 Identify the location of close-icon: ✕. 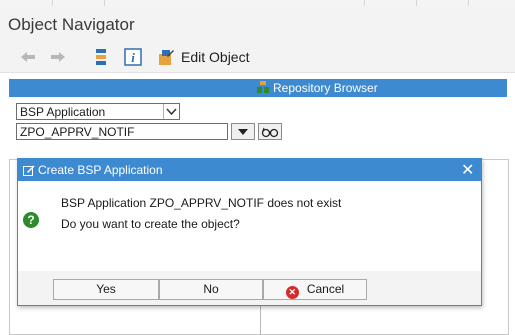
(467, 170).